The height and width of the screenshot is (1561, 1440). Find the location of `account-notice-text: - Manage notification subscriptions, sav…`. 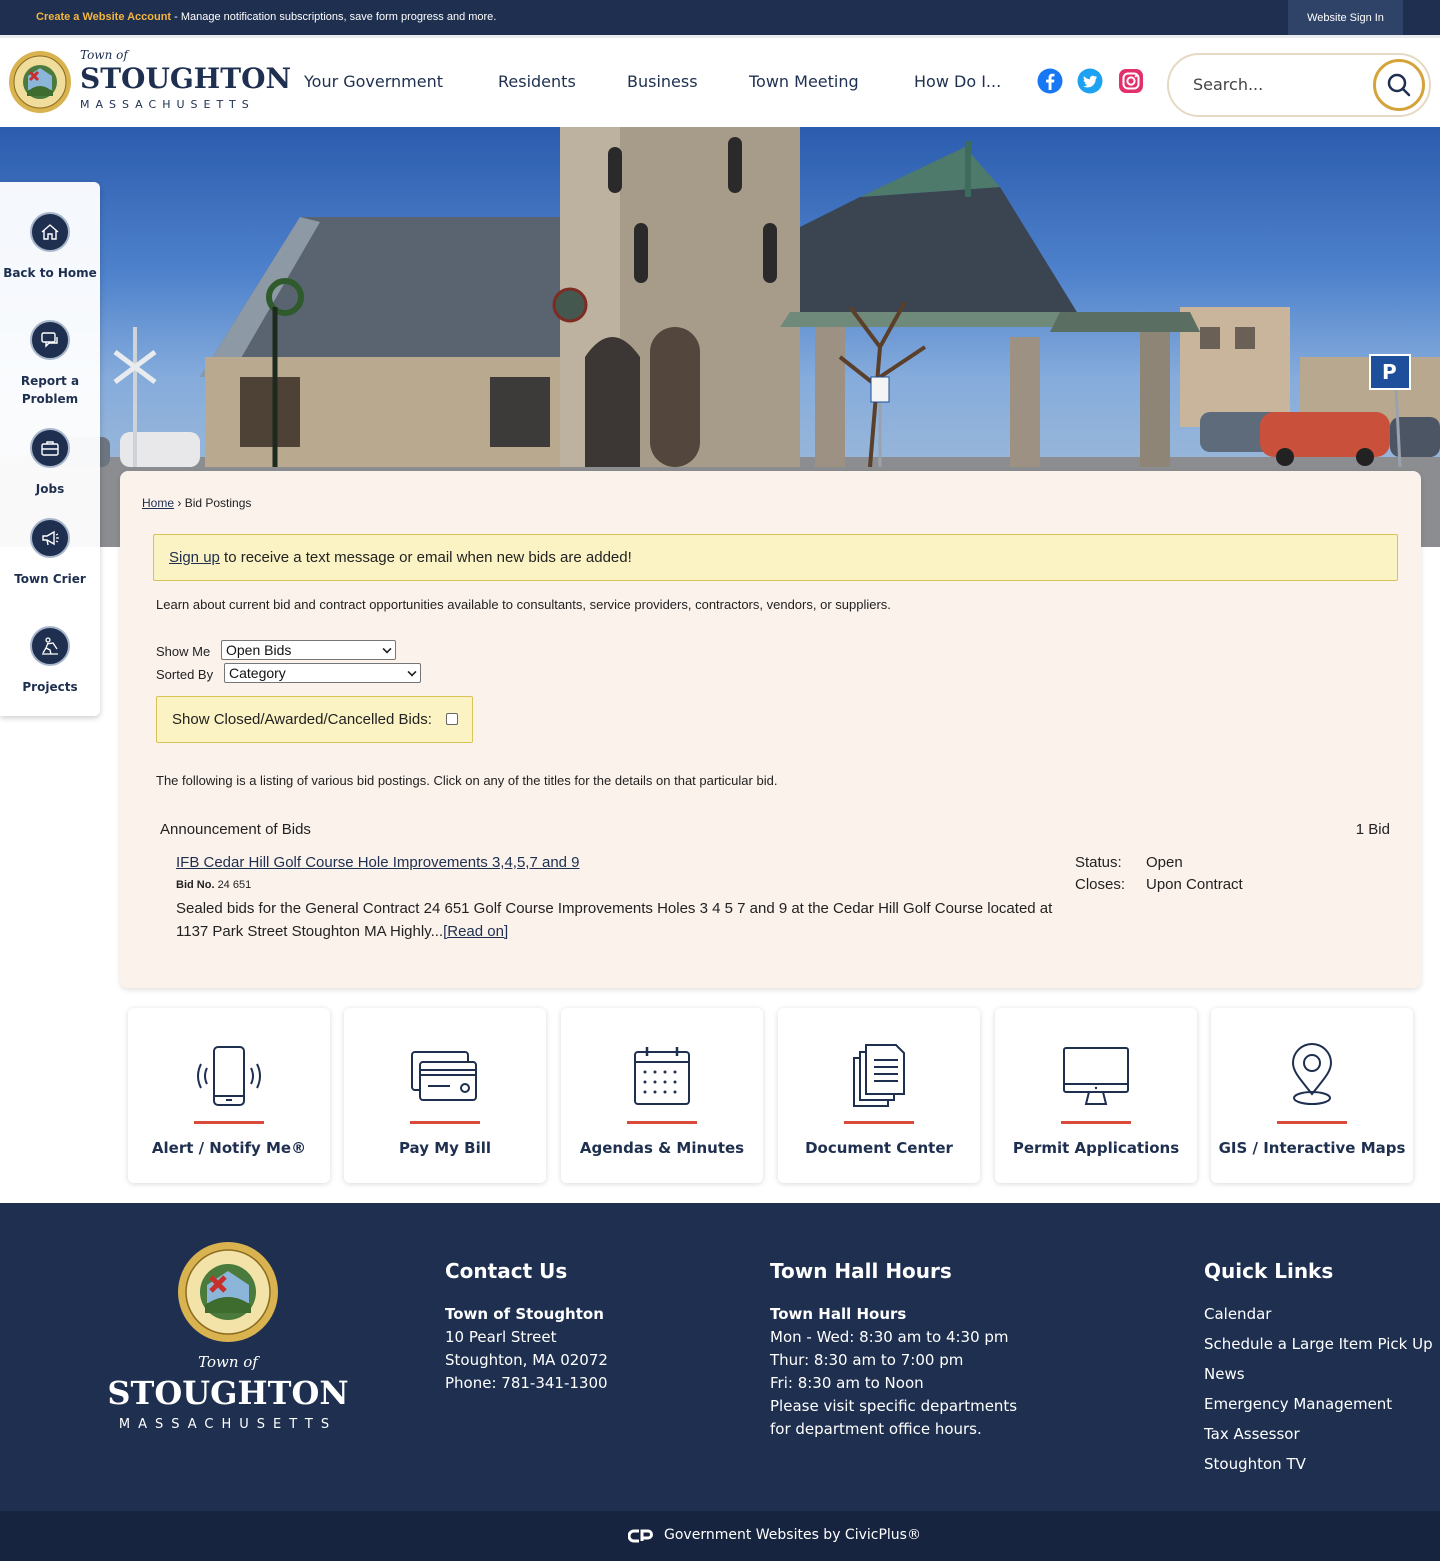

account-notice-text: - Manage notification subscriptions, sav… is located at coordinates (334, 17).